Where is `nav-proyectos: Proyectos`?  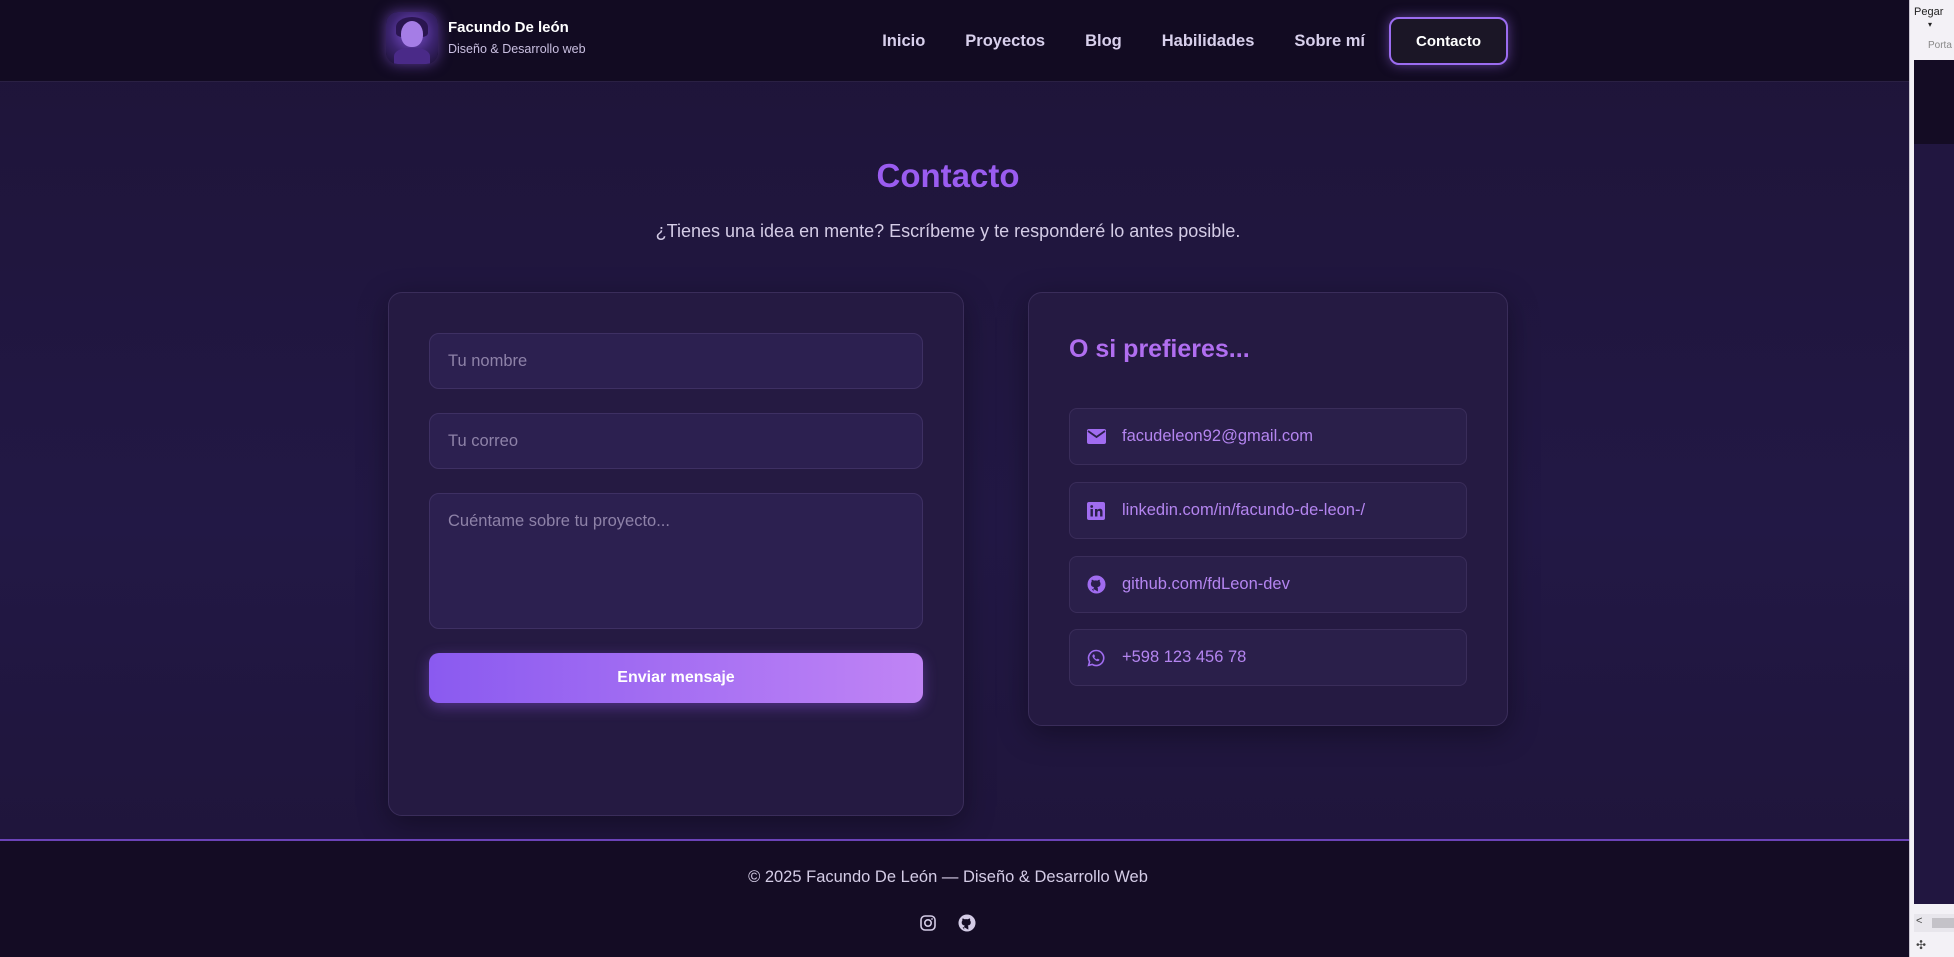 nav-proyectos: Proyectos is located at coordinates (1005, 41).